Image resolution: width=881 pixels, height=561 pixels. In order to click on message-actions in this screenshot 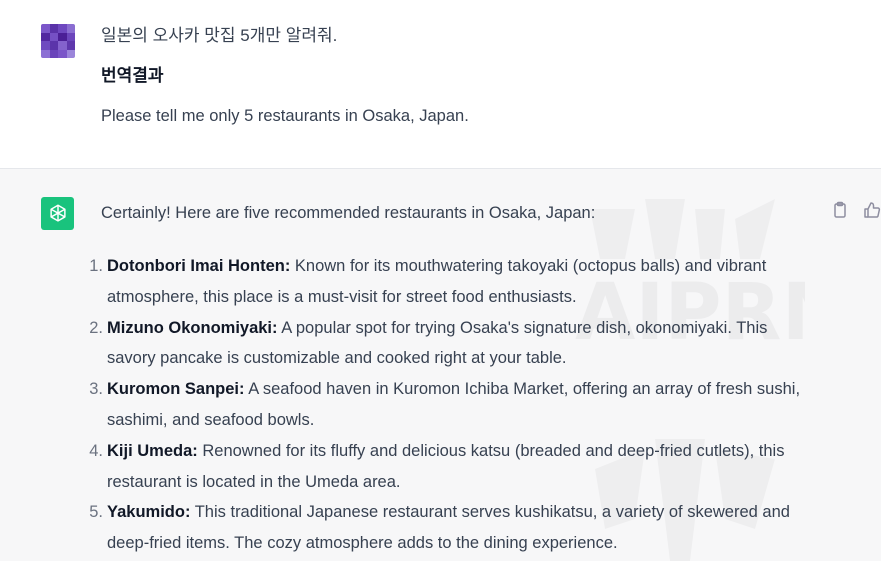, I will do `click(856, 210)`.